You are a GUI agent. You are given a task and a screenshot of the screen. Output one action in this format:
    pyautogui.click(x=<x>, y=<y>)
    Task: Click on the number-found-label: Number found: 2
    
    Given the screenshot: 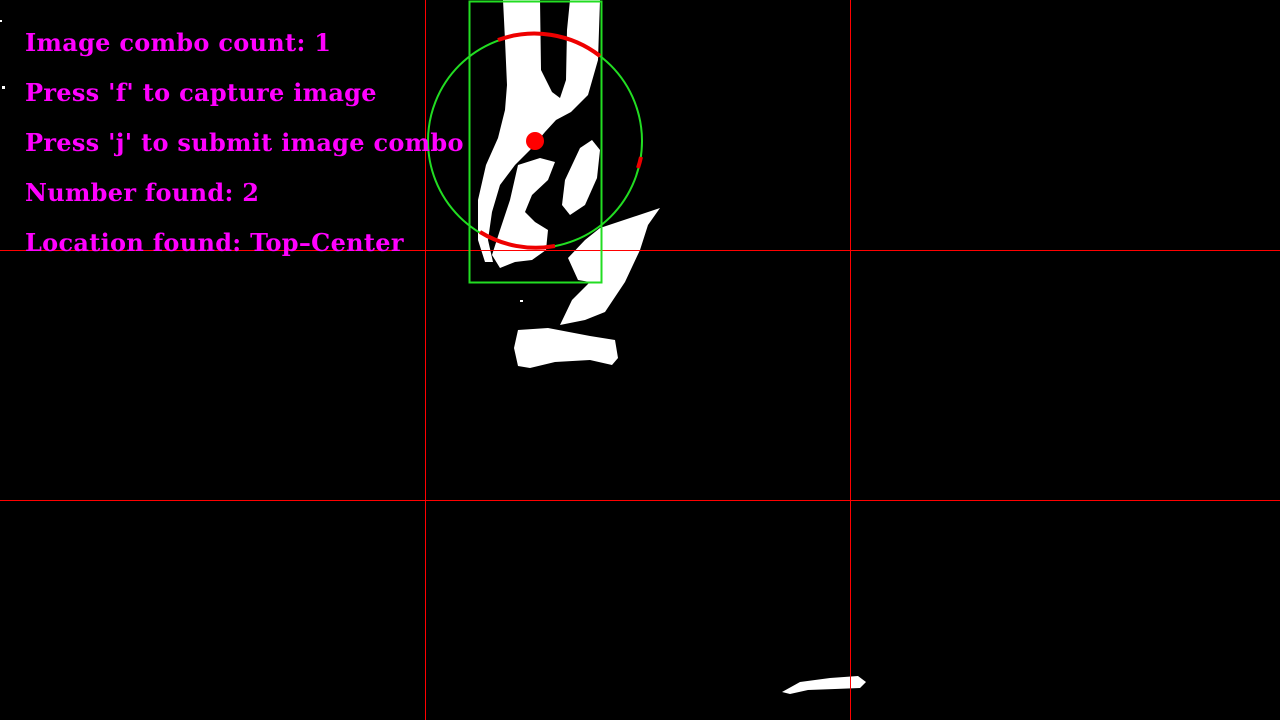 What is the action you would take?
    pyautogui.click(x=142, y=192)
    